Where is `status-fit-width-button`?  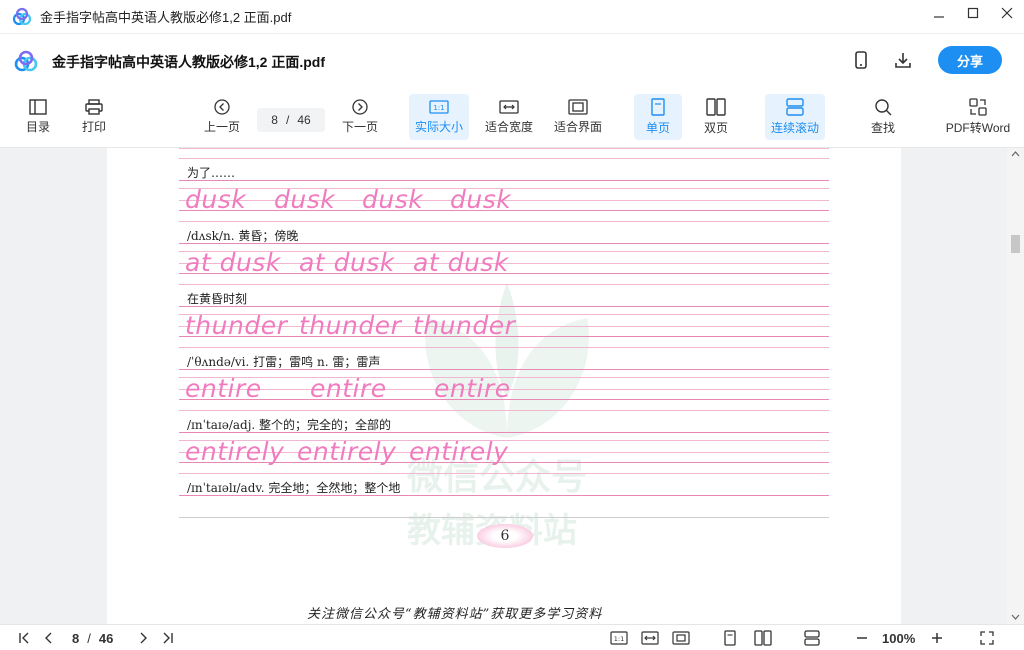 status-fit-width-button is located at coordinates (650, 638).